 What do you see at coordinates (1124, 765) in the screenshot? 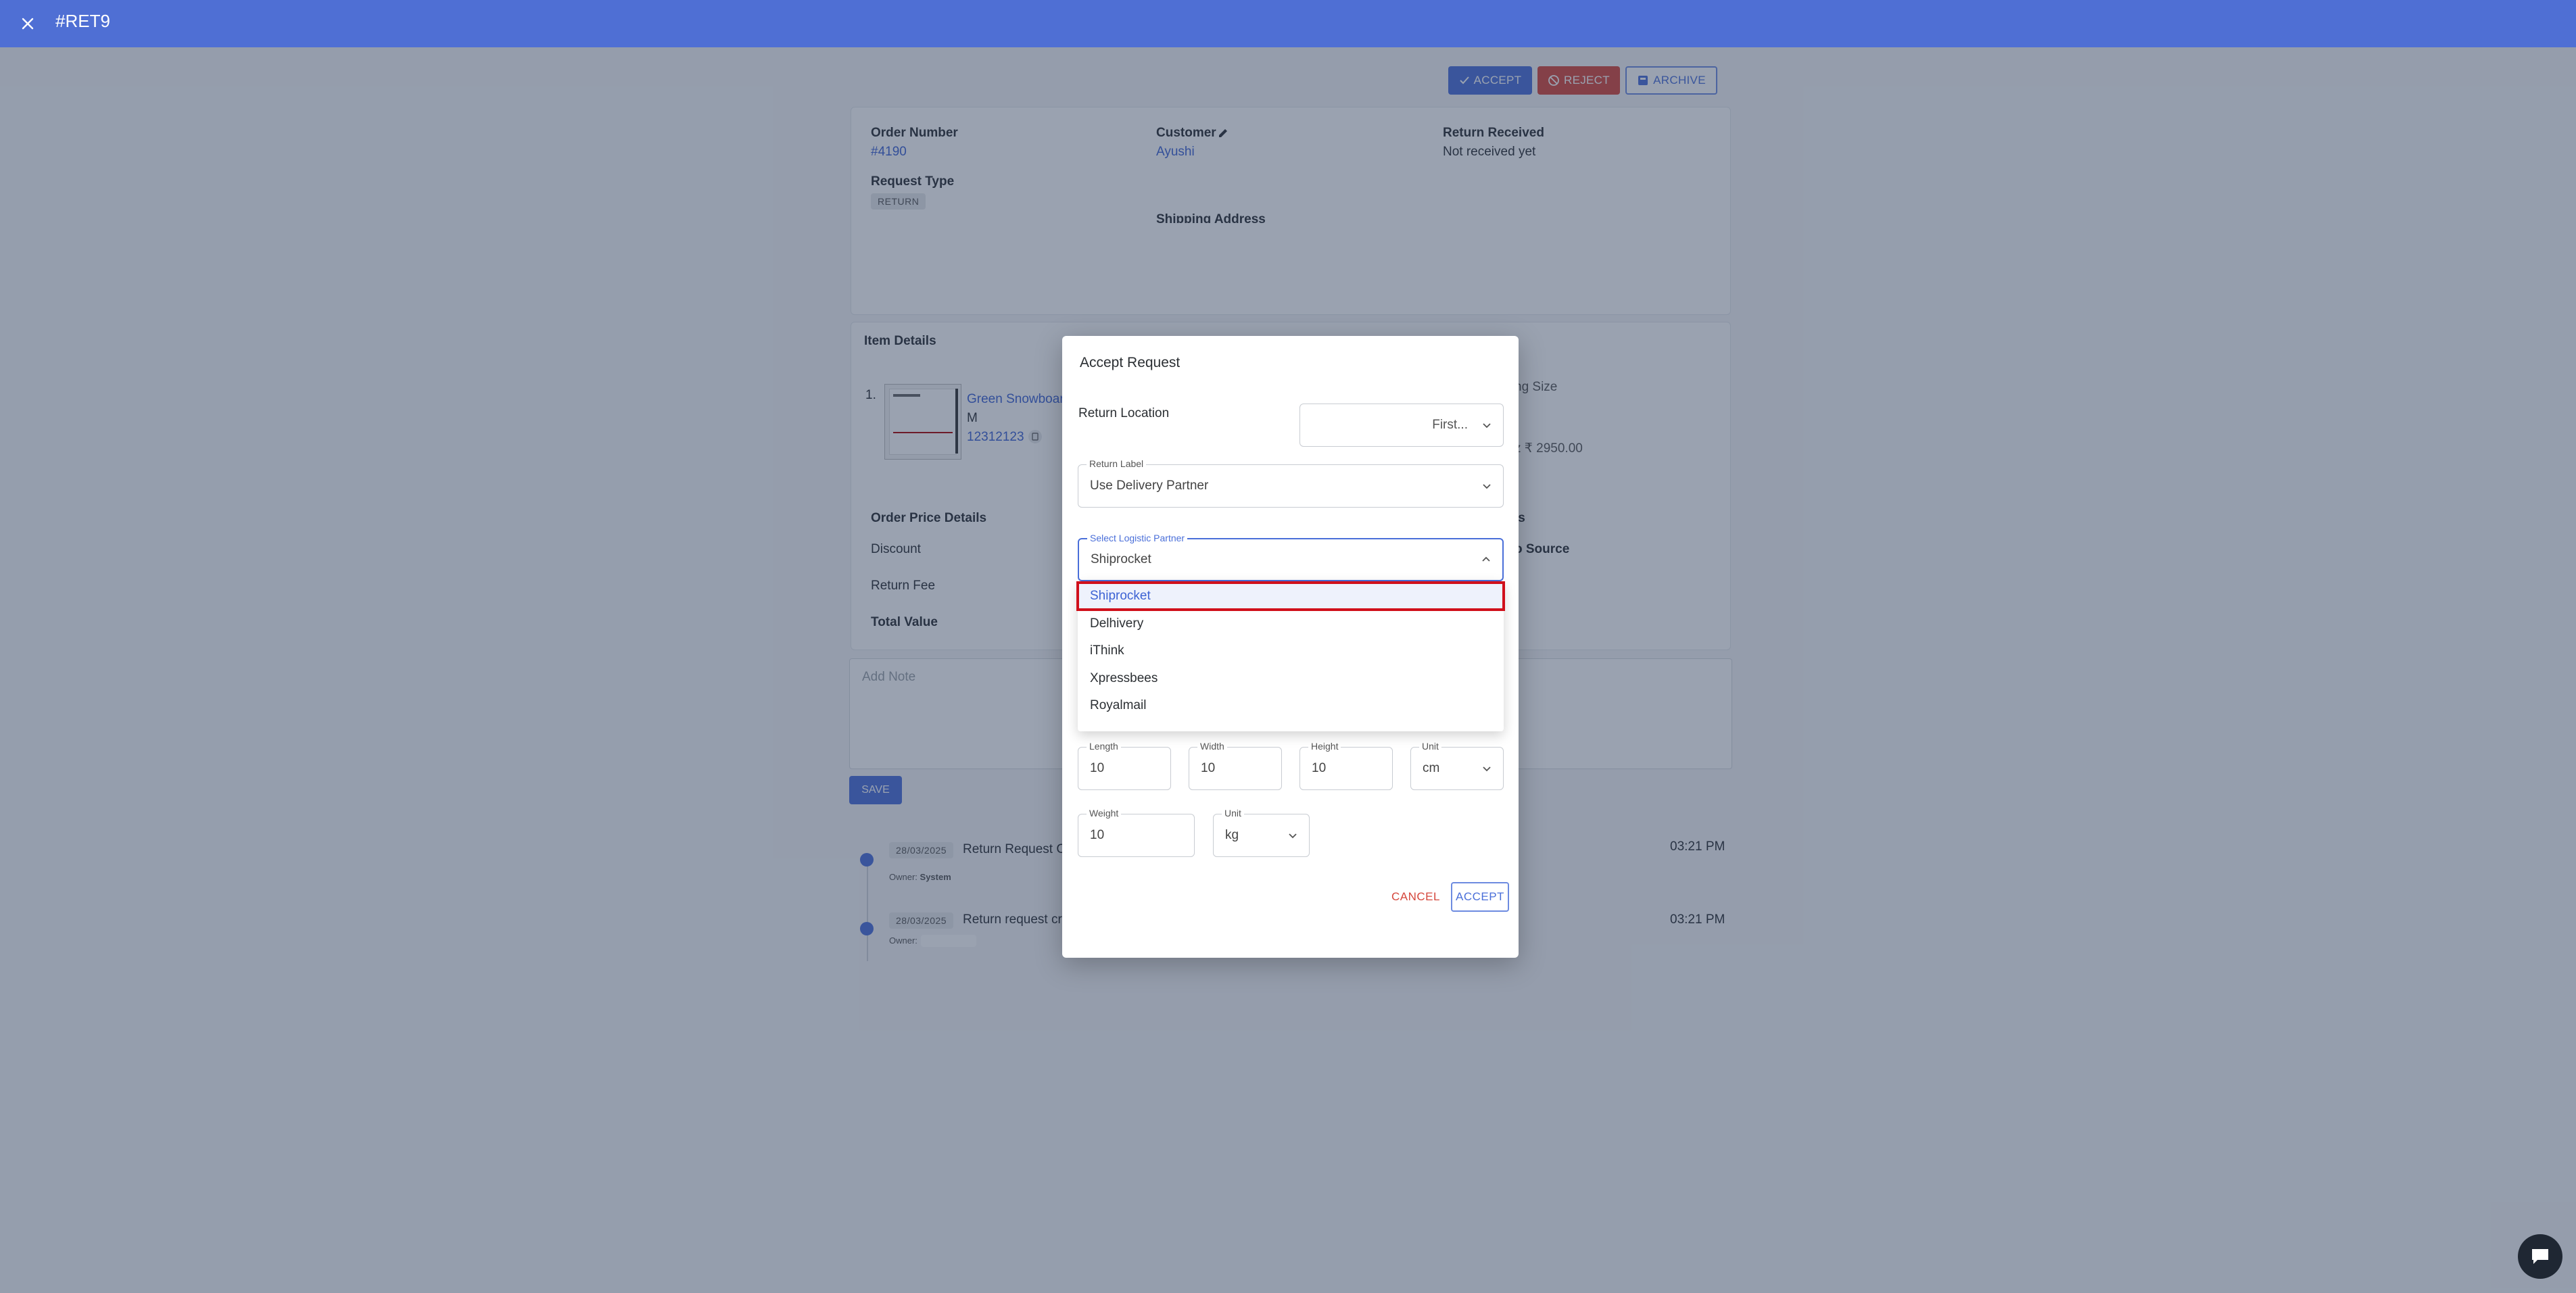
I see `length-input: Length 10` at bounding box center [1124, 765].